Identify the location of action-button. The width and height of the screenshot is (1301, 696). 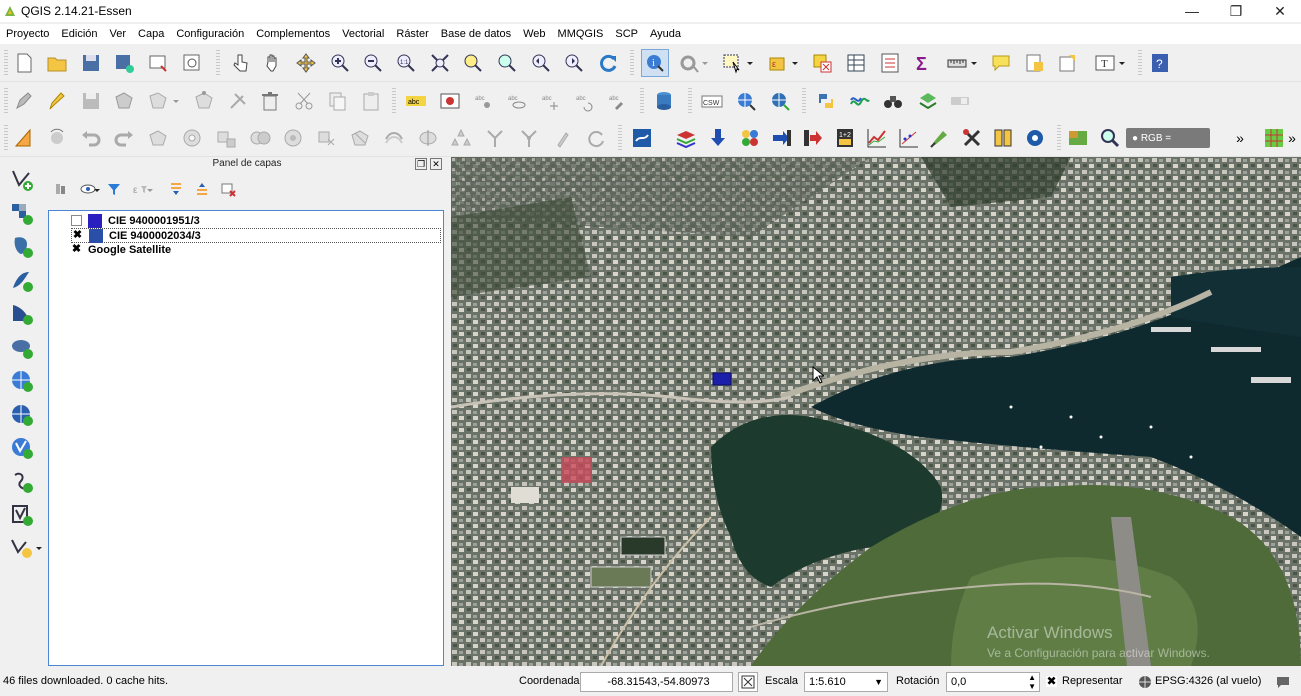
(688, 63).